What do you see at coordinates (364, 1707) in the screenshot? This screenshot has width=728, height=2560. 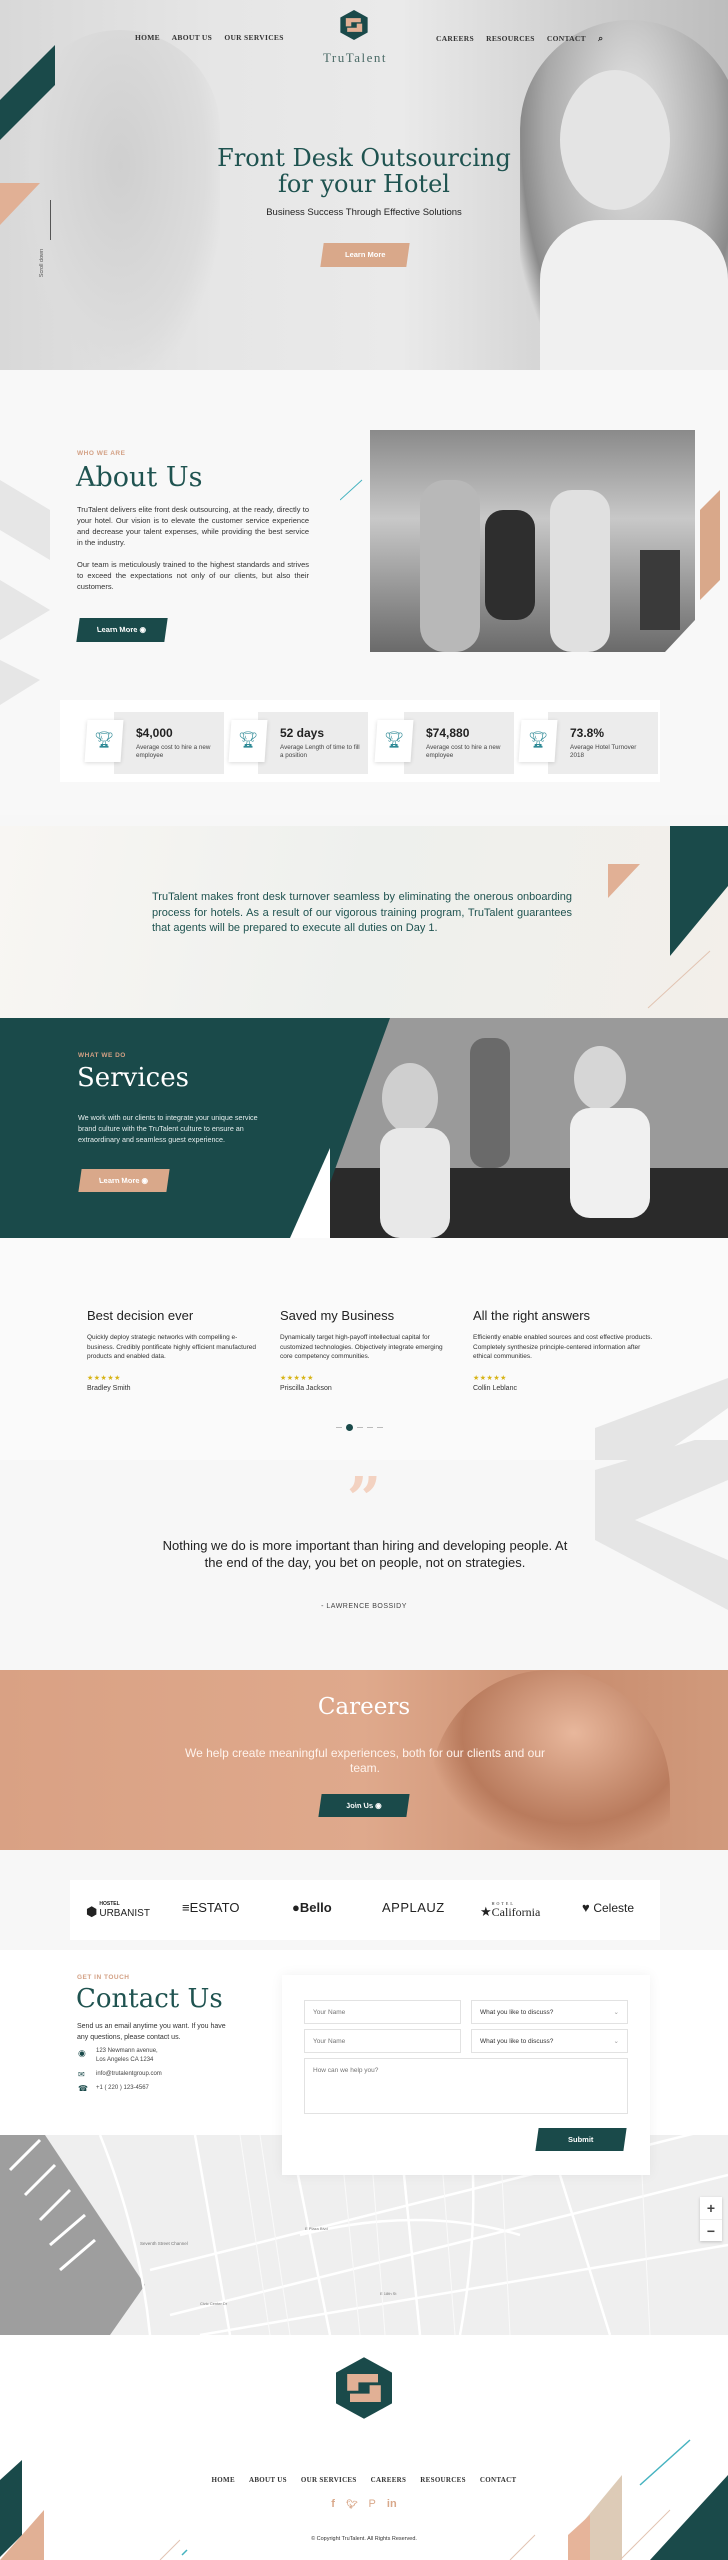 I see `careers-title: Careers` at bounding box center [364, 1707].